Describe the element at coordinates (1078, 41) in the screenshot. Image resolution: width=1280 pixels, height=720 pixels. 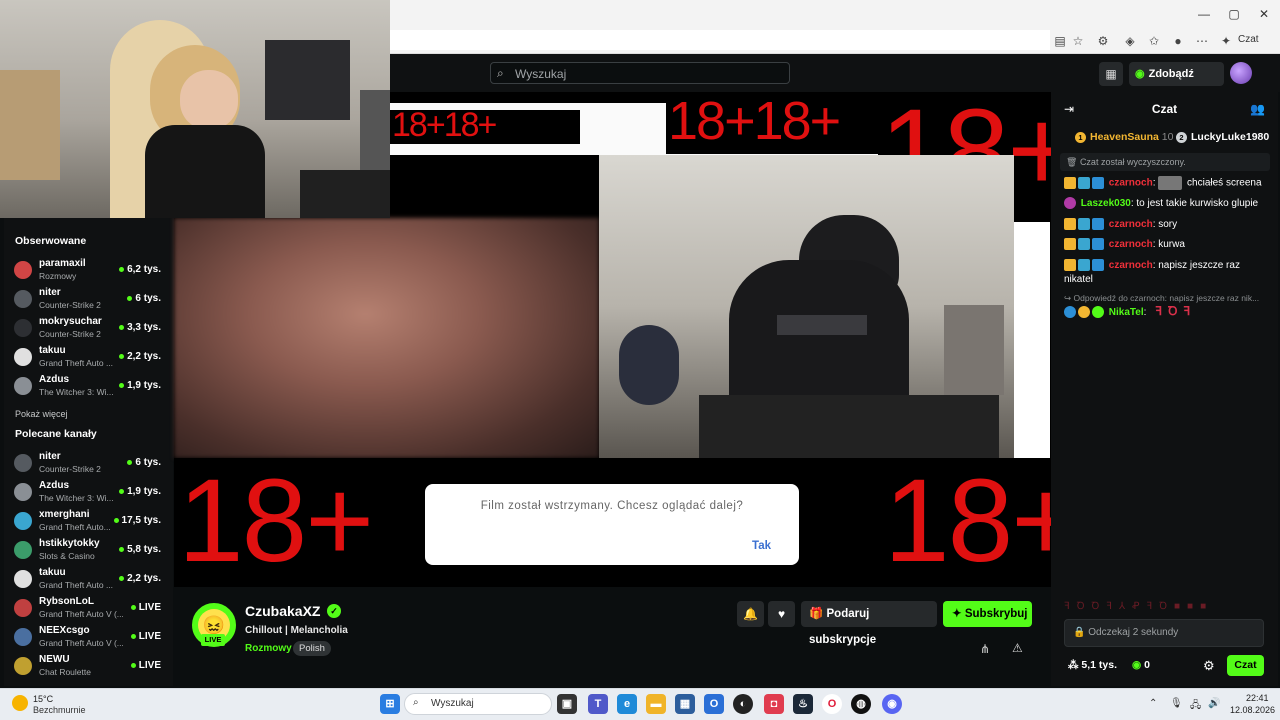
I see `favorite-star-icon: ☆` at that location.